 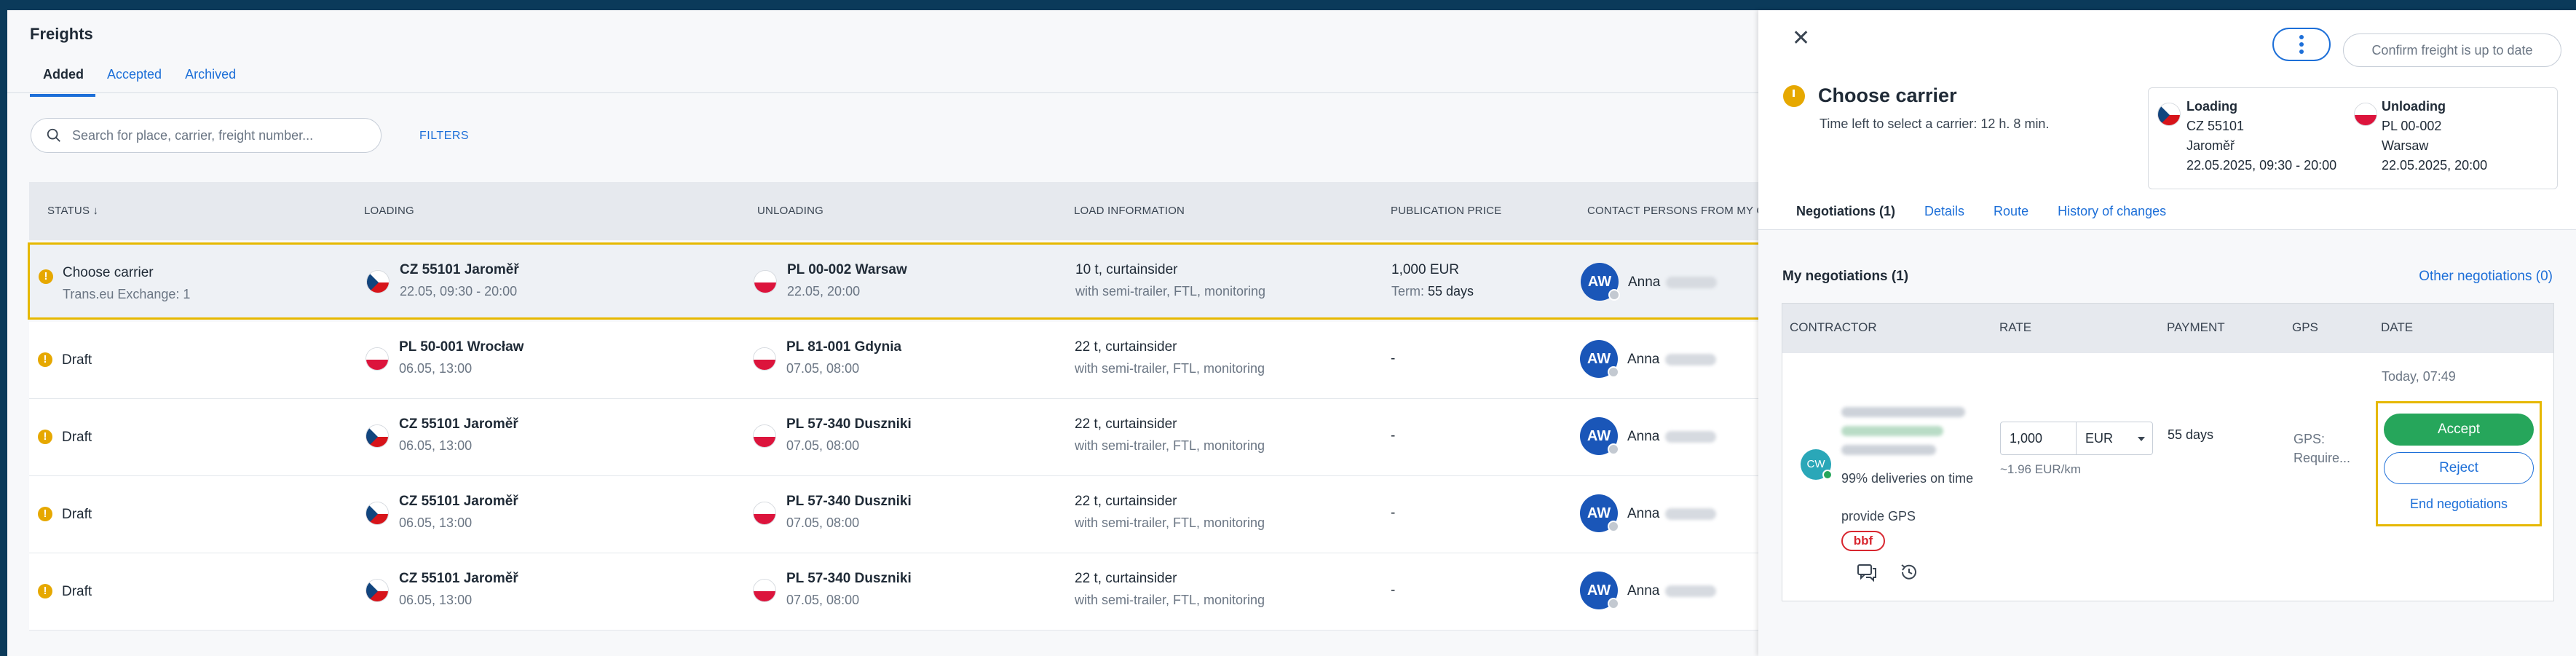 What do you see at coordinates (1446, 211) in the screenshot?
I see `th-publication-price: PUBLICATION PRICE` at bounding box center [1446, 211].